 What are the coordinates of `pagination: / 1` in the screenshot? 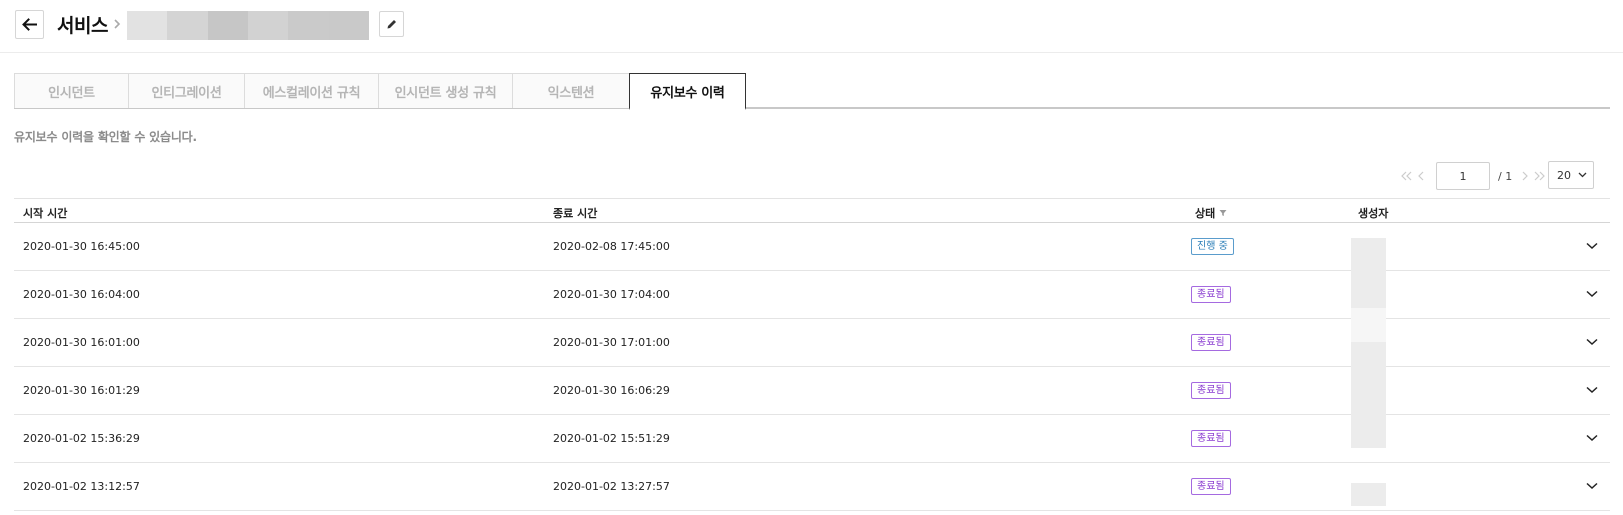 It's located at (1473, 176).